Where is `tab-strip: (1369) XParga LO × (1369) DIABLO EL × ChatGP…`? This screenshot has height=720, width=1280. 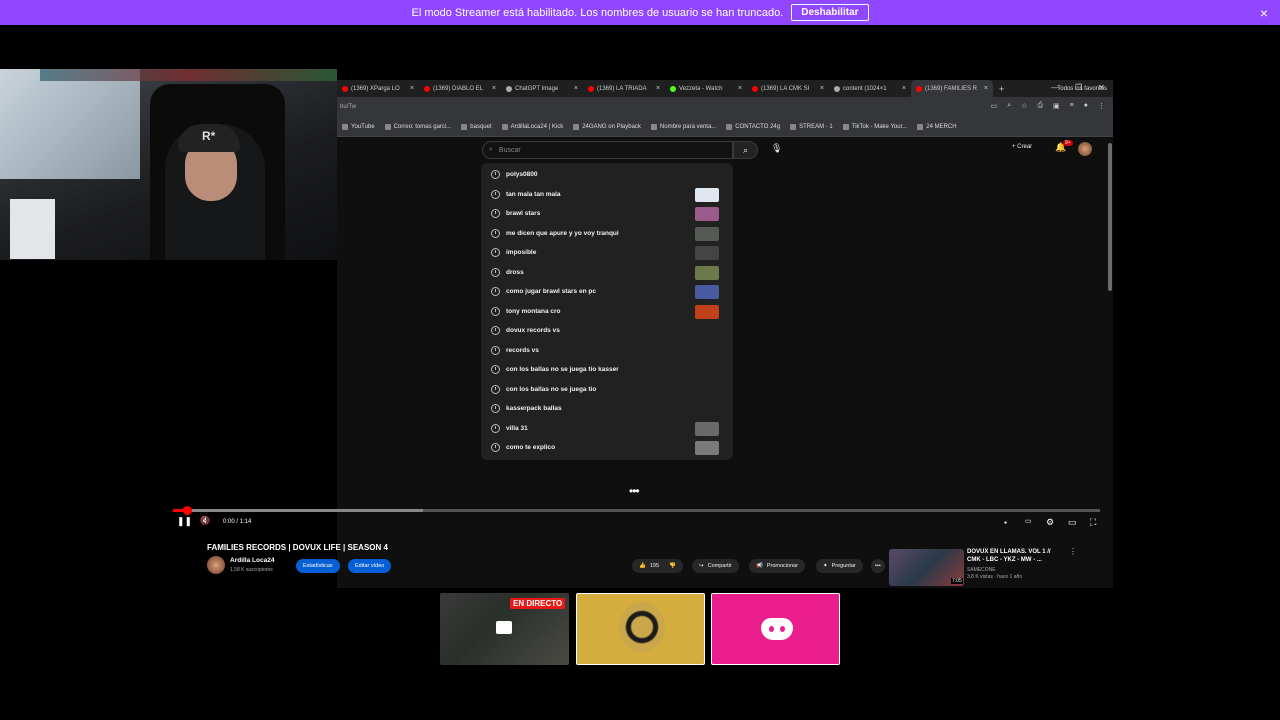 tab-strip: (1369) XParga LO × (1369) DIABLO EL × ChatGP… is located at coordinates (725, 88).